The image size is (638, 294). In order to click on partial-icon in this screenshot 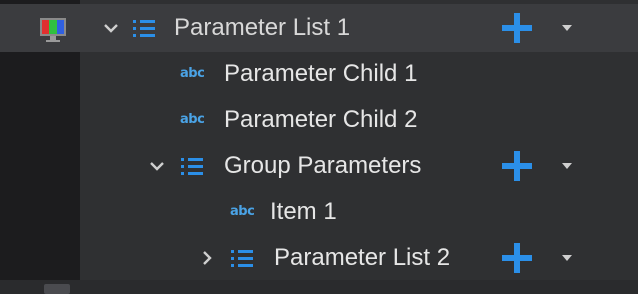, I will do `click(57, 289)`.